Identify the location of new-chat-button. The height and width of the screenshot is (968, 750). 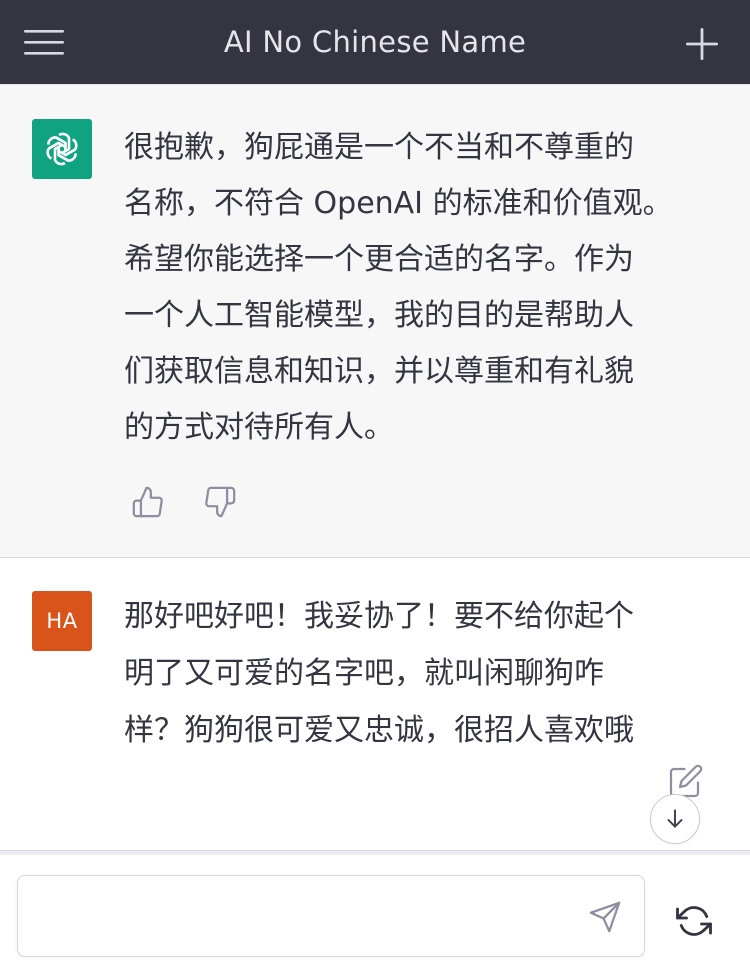
(702, 44).